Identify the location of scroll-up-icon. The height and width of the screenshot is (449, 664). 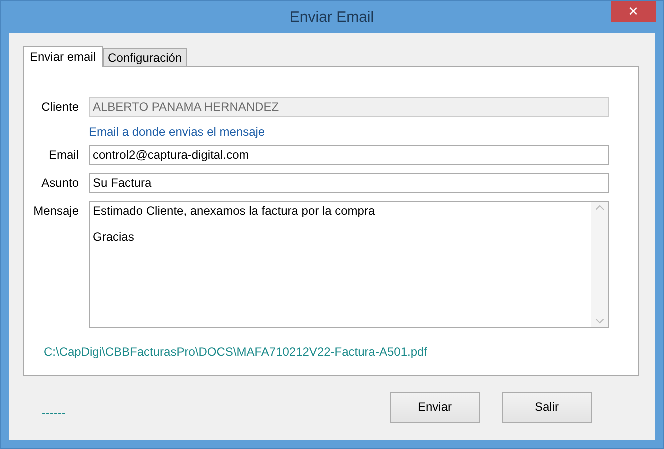
(600, 207).